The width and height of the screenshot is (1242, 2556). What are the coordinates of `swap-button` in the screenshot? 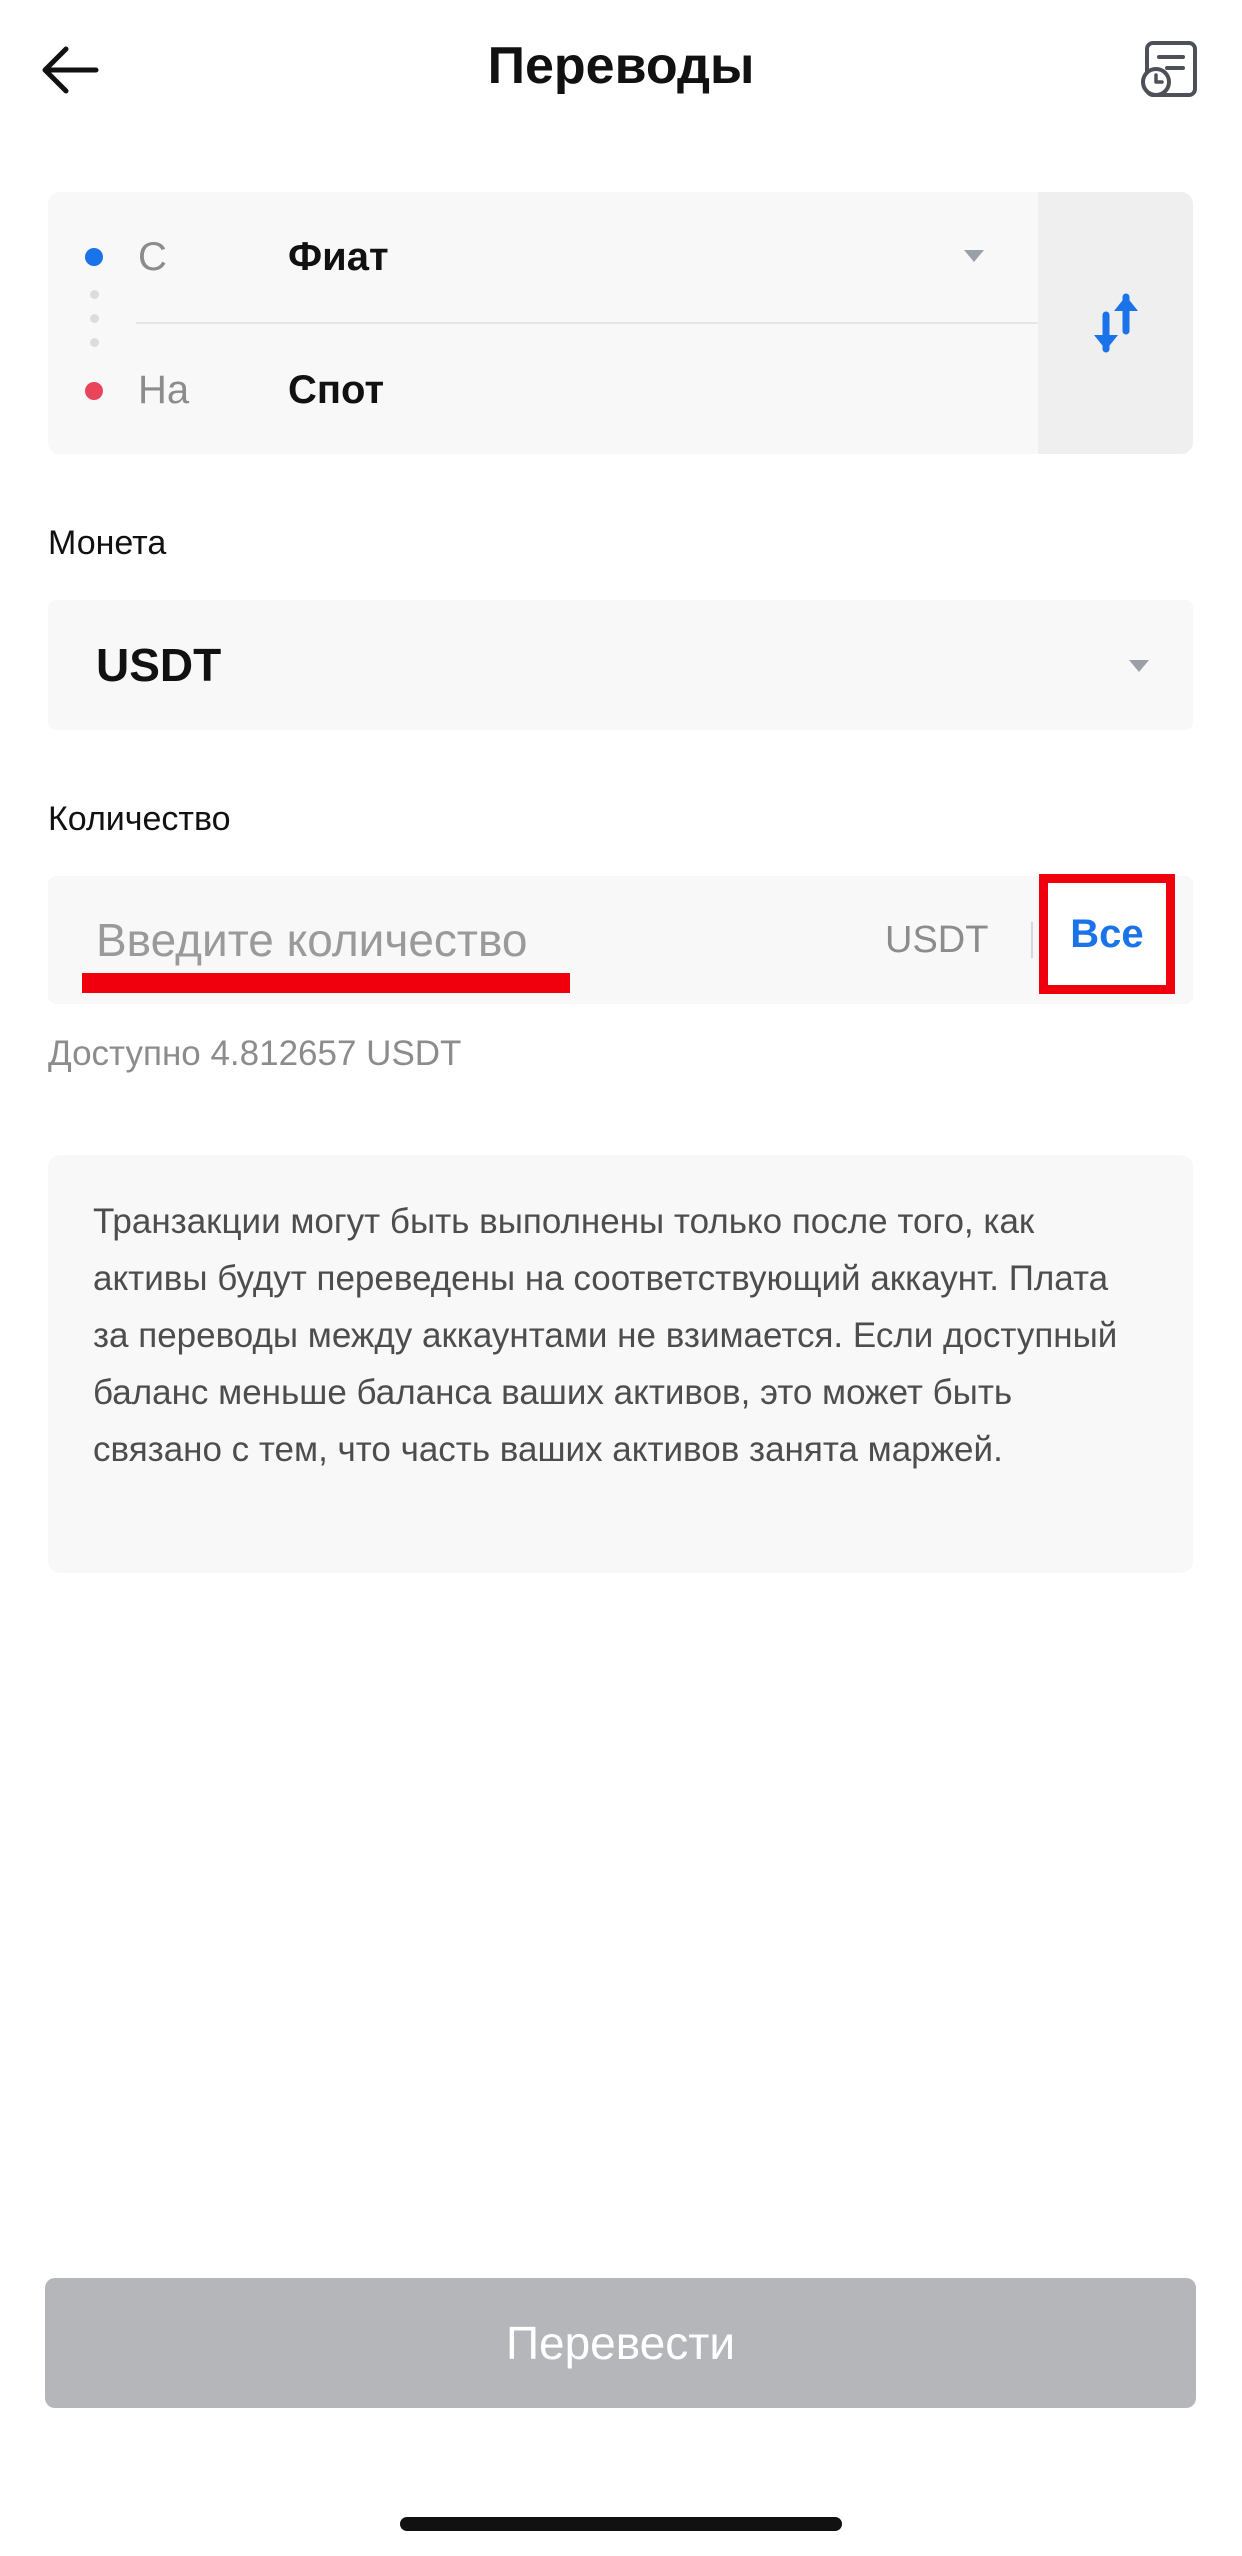 It's located at (1115, 323).